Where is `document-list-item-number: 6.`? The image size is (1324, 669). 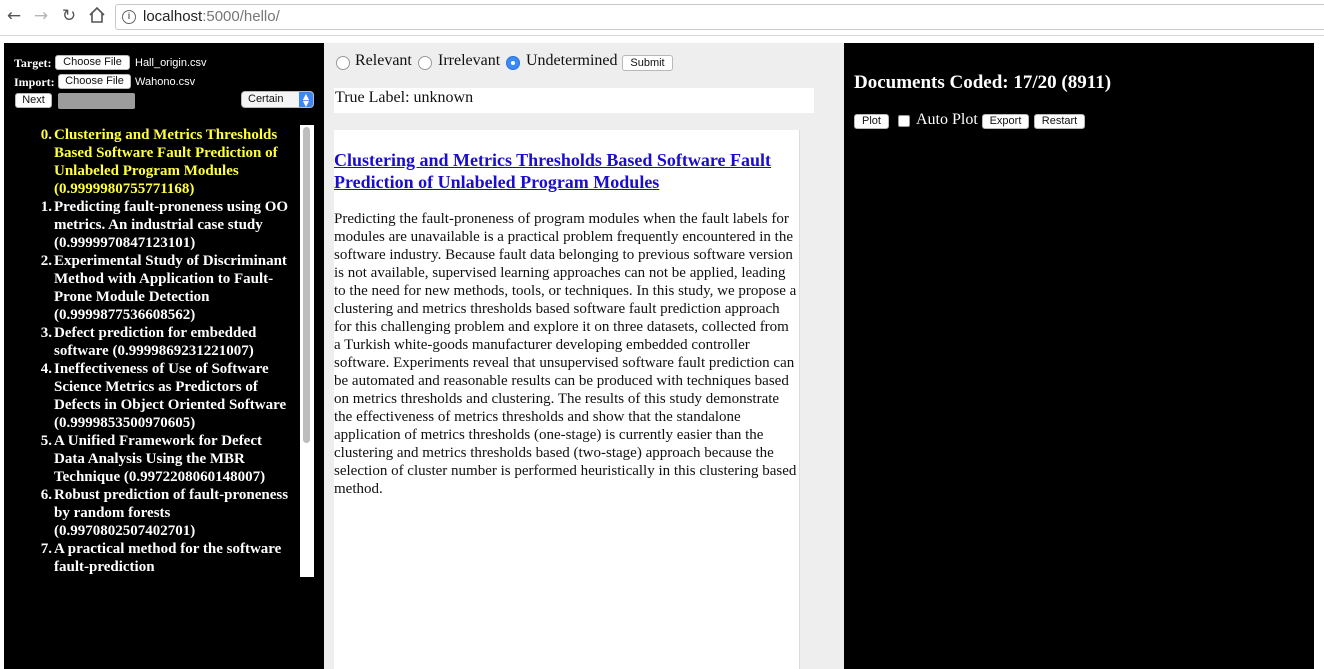
document-list-item-number: 6. is located at coordinates (46, 495).